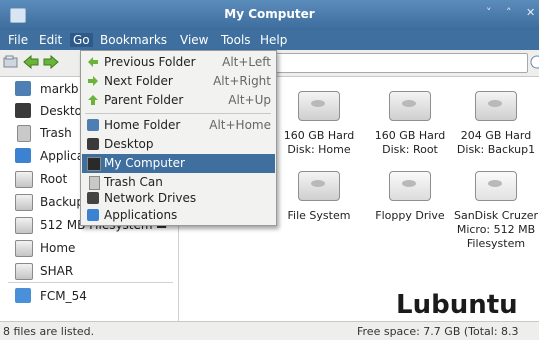 This screenshot has height=340, width=539. Describe the element at coordinates (59, 89) in the screenshot. I see `sidebar-item-label: markb` at that location.